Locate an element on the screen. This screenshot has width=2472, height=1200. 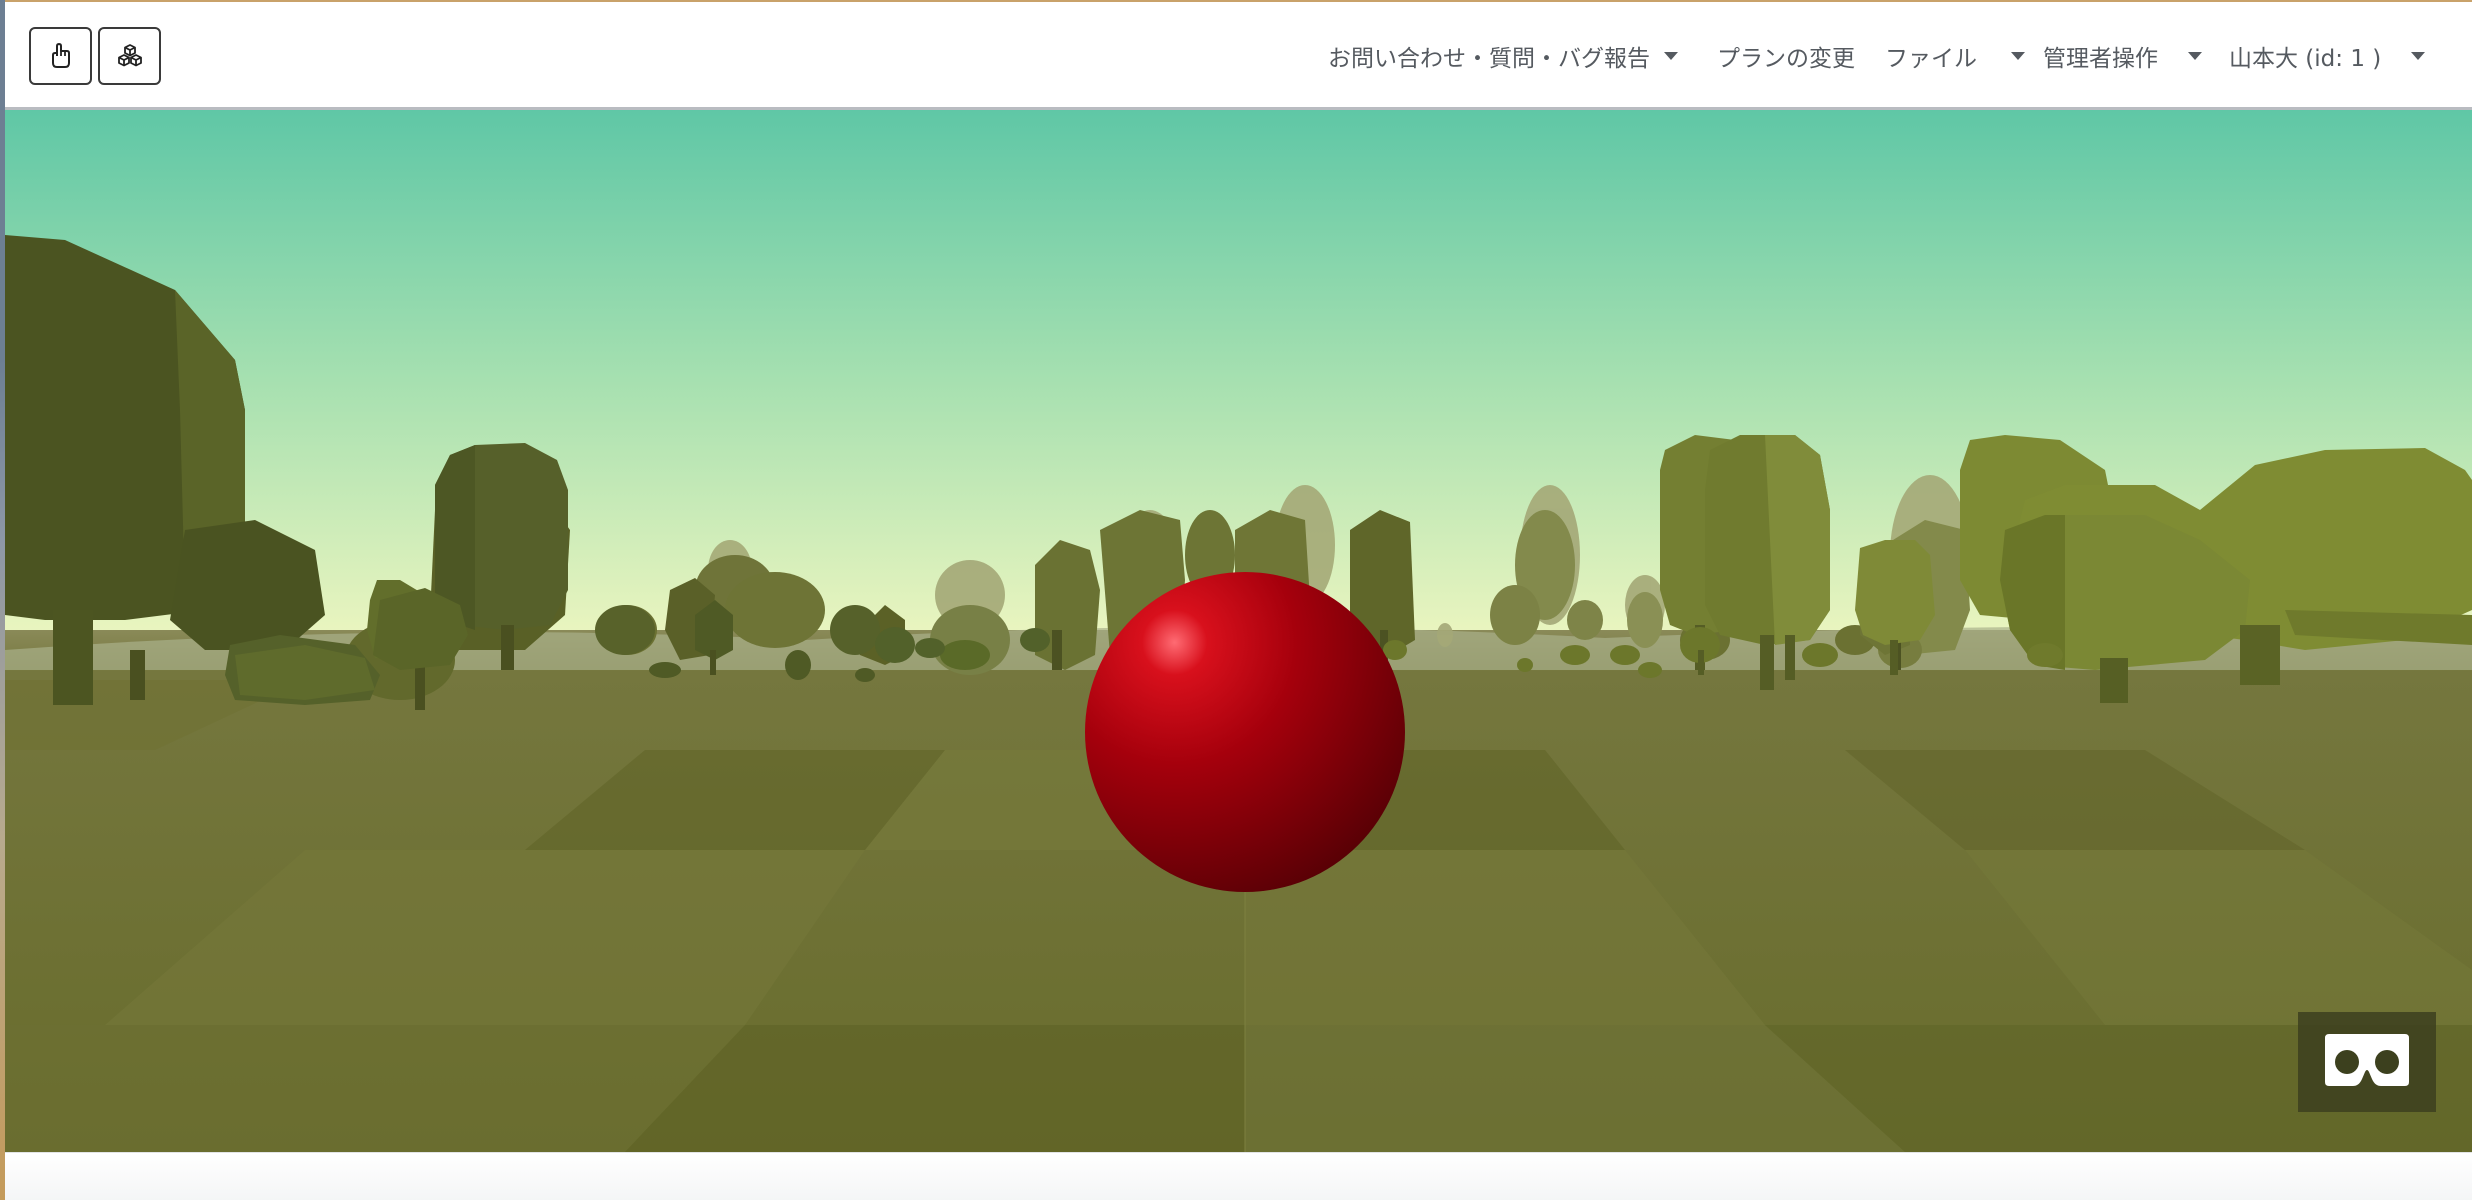
user-menu: 山本大 (id: 1 ) is located at coordinates (2327, 56).